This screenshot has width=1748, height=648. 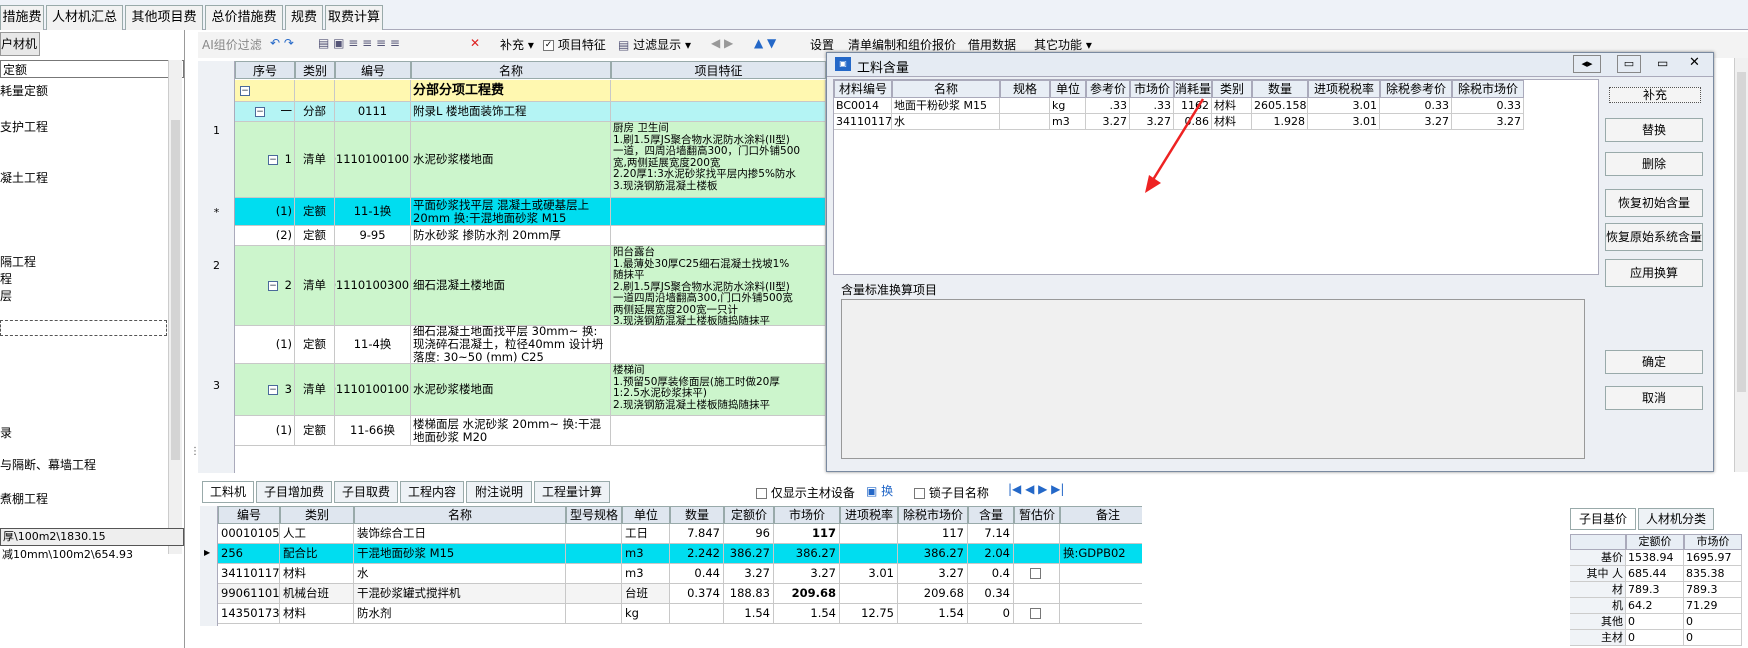 I want to click on grid-cell-seq: 3, so click(x=265, y=390).